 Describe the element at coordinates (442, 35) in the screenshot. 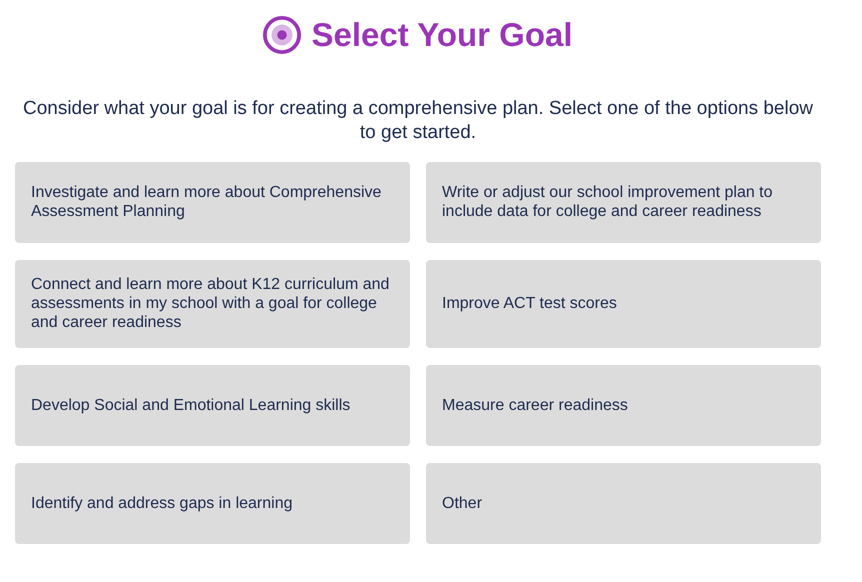

I see `page-title: Select Your Goal` at that location.